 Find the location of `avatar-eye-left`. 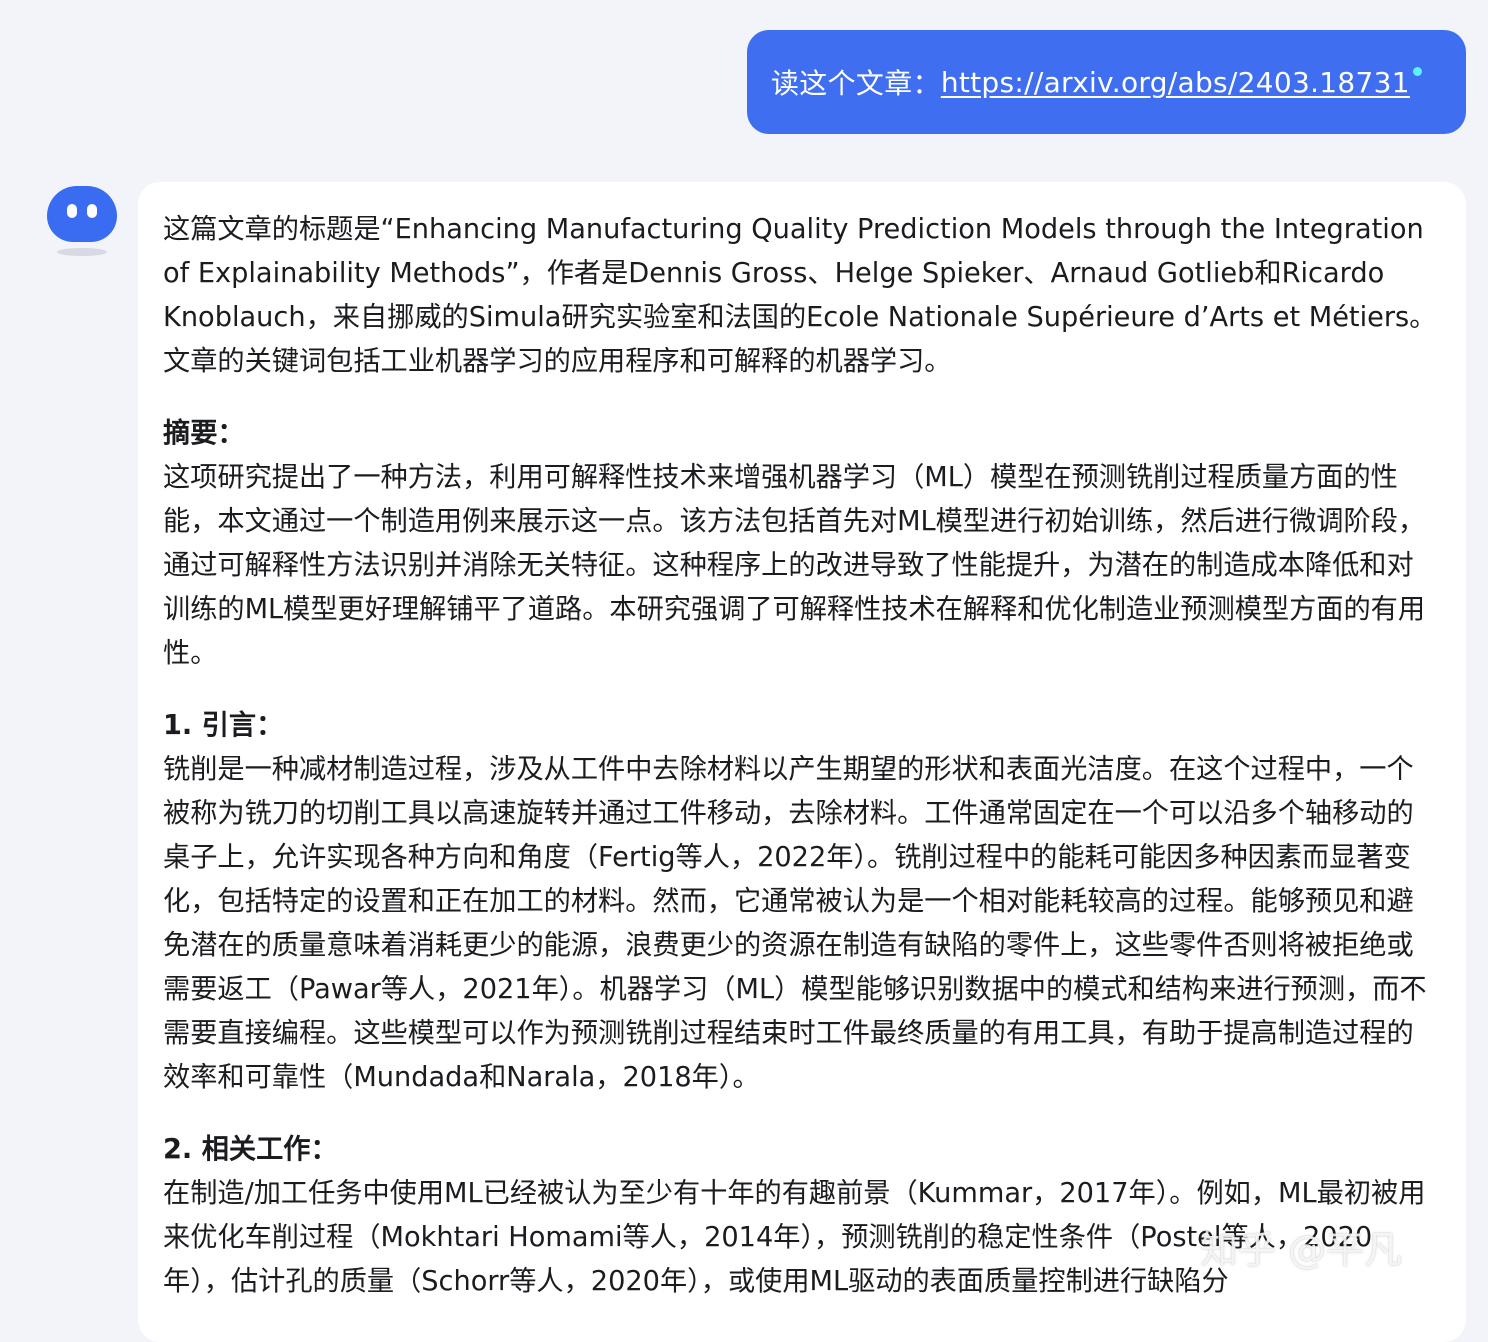

avatar-eye-left is located at coordinates (72, 211).